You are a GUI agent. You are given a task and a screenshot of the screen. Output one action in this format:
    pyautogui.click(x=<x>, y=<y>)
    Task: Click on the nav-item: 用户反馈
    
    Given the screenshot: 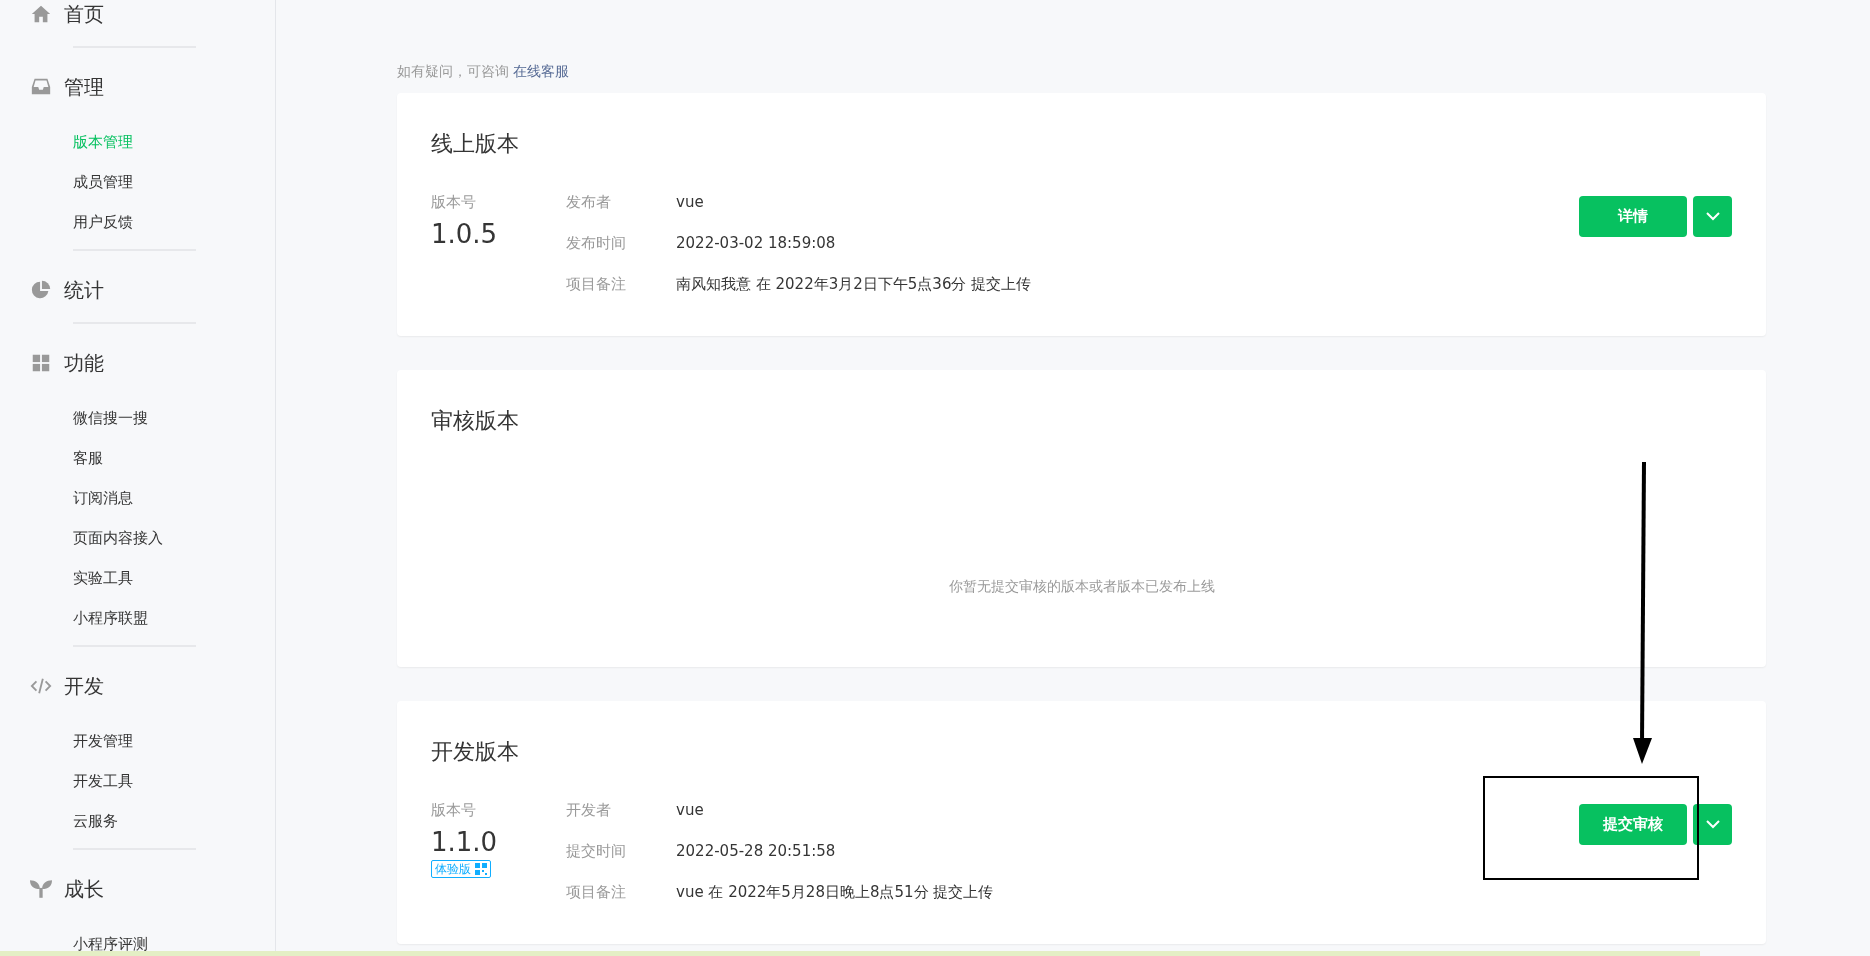 What is the action you would take?
    pyautogui.click(x=137, y=222)
    